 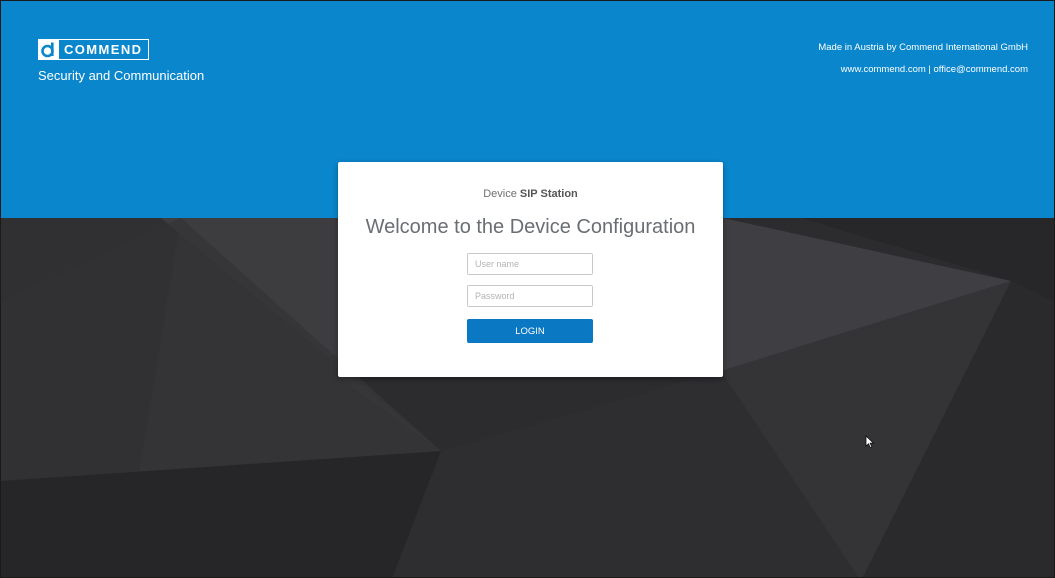 I want to click on welcome-heading: Welcome to the Device Configuration, so click(x=530, y=227).